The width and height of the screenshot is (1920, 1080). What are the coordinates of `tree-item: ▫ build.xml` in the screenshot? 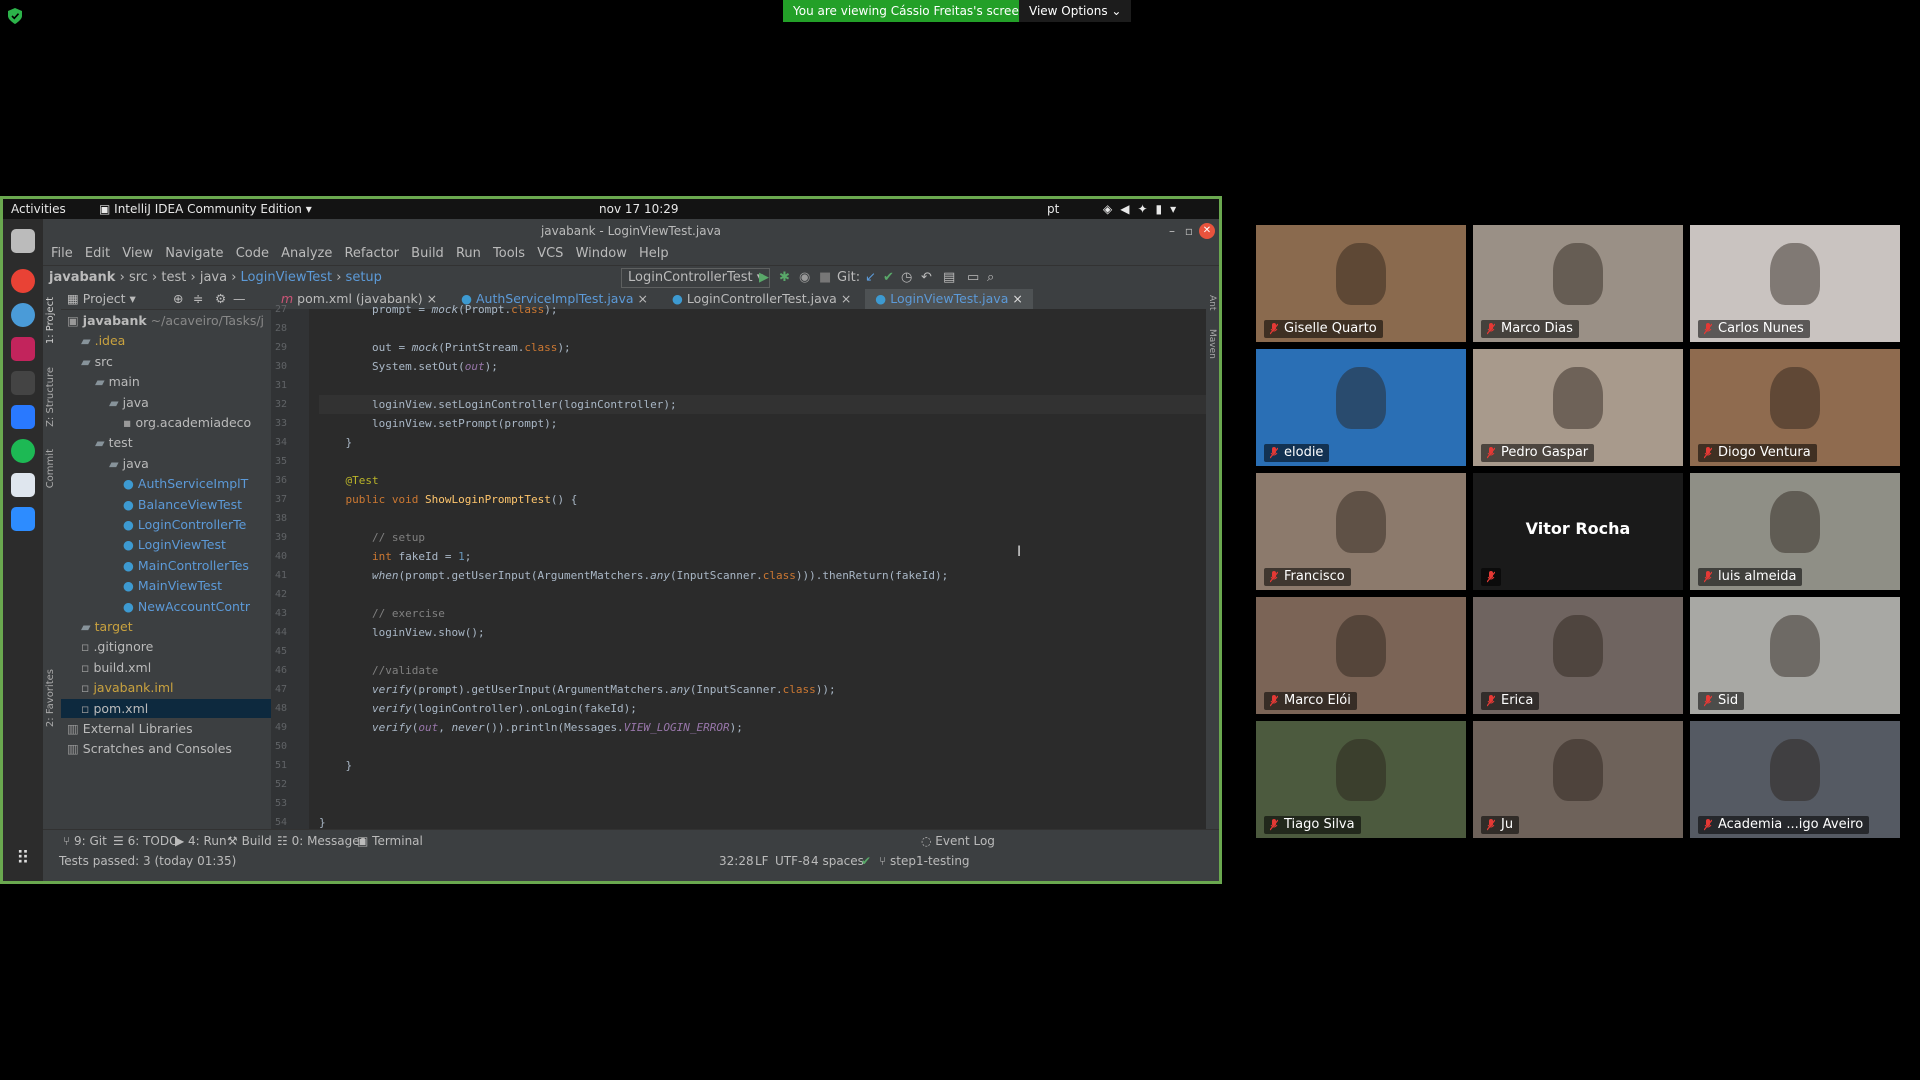 It's located at (116, 667).